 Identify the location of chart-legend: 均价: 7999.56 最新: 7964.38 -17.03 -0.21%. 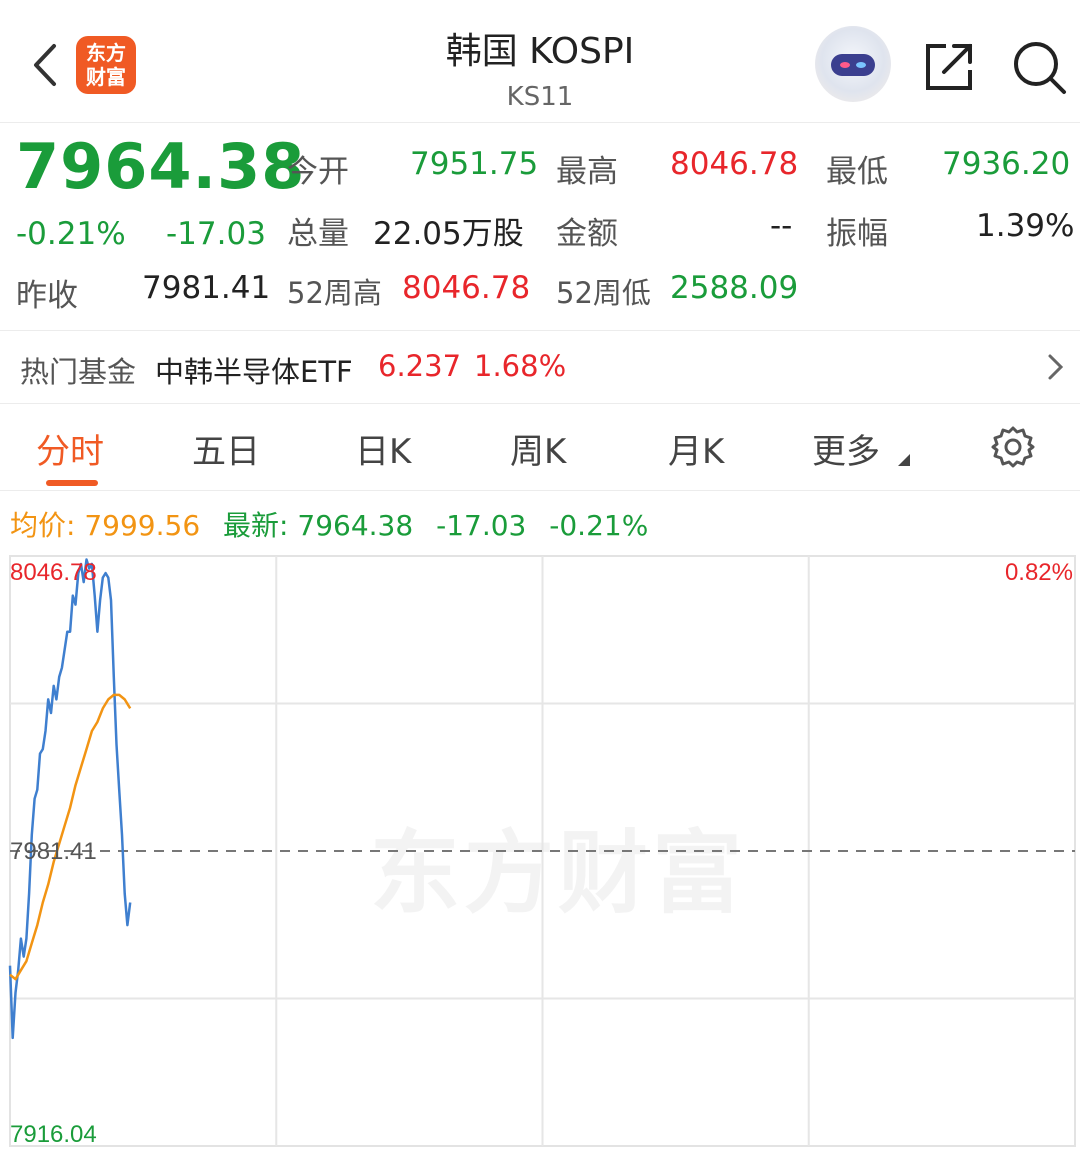
(329, 524).